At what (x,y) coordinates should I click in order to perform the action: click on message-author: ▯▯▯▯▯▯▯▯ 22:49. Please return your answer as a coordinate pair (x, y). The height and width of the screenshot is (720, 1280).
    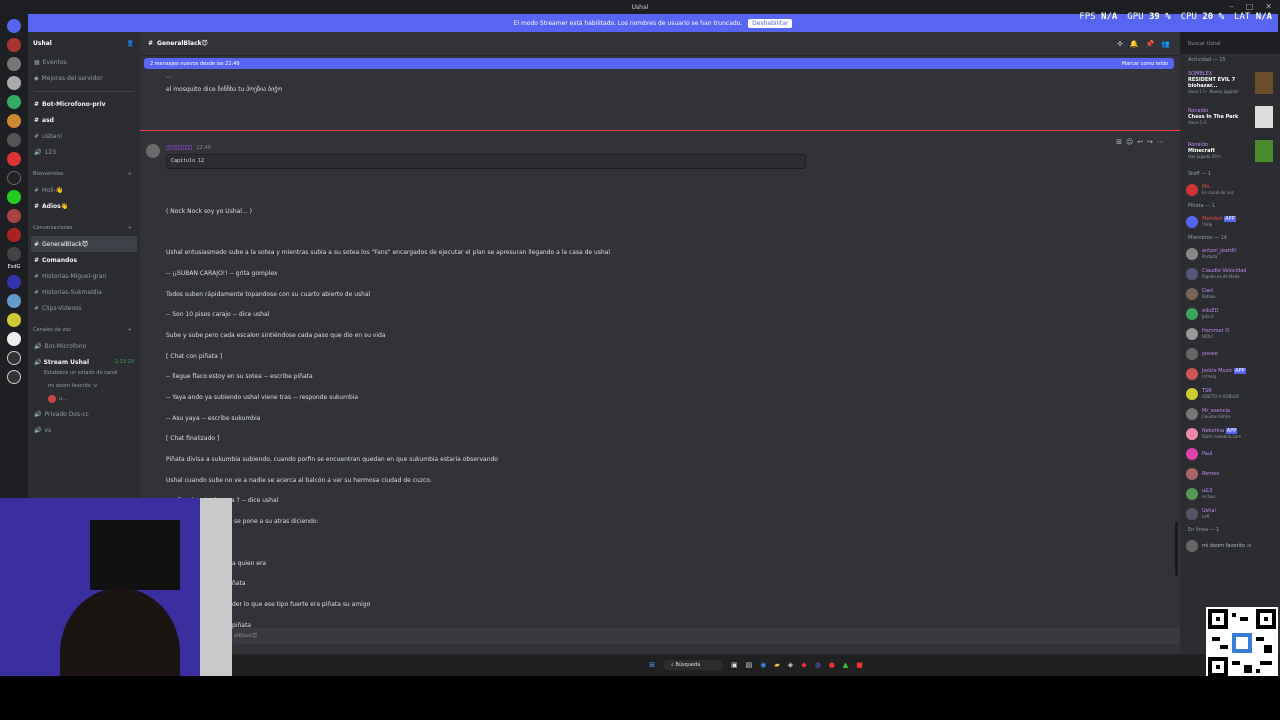
    Looking at the image, I should click on (188, 147).